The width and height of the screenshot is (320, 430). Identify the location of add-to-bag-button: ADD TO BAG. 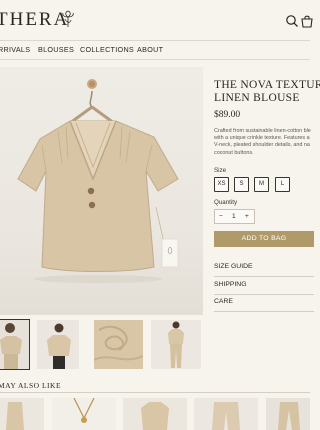
(264, 239).